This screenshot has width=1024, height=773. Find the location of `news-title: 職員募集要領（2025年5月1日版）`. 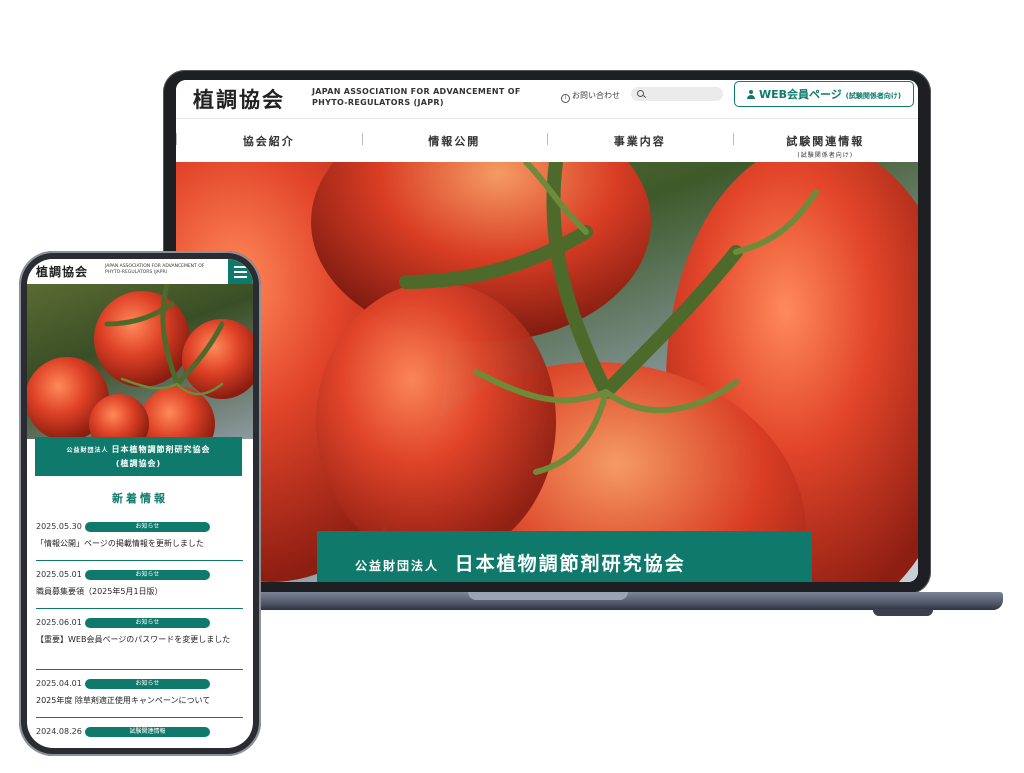

news-title: 職員募集要領（2025年5月1日版） is located at coordinates (139, 592).